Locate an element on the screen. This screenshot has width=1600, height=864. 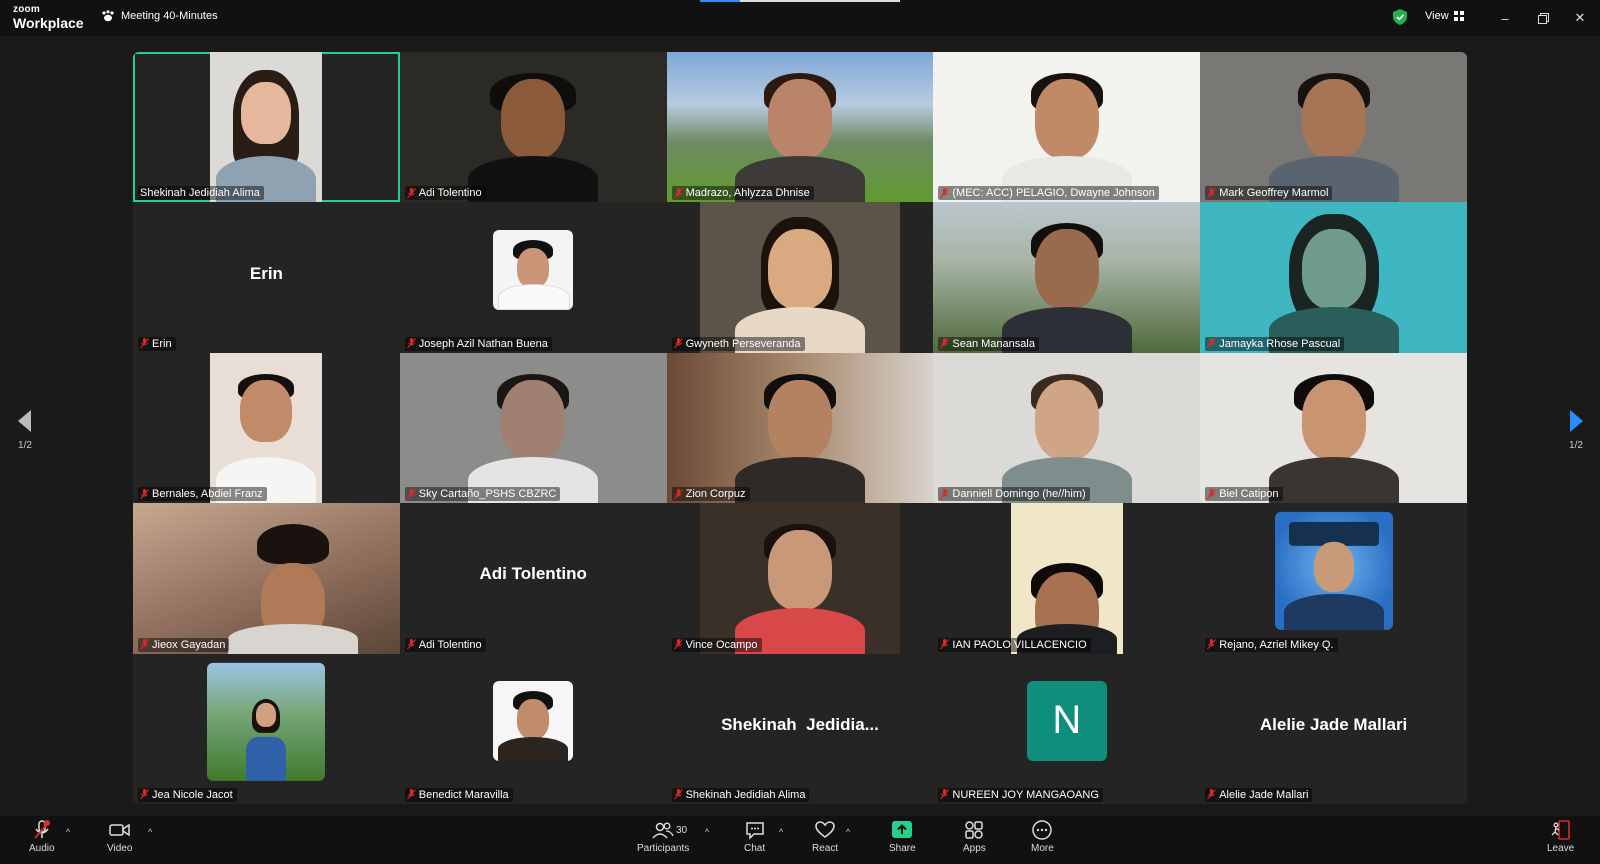
prev-page-button: 1/2 is located at coordinates (25, 430).